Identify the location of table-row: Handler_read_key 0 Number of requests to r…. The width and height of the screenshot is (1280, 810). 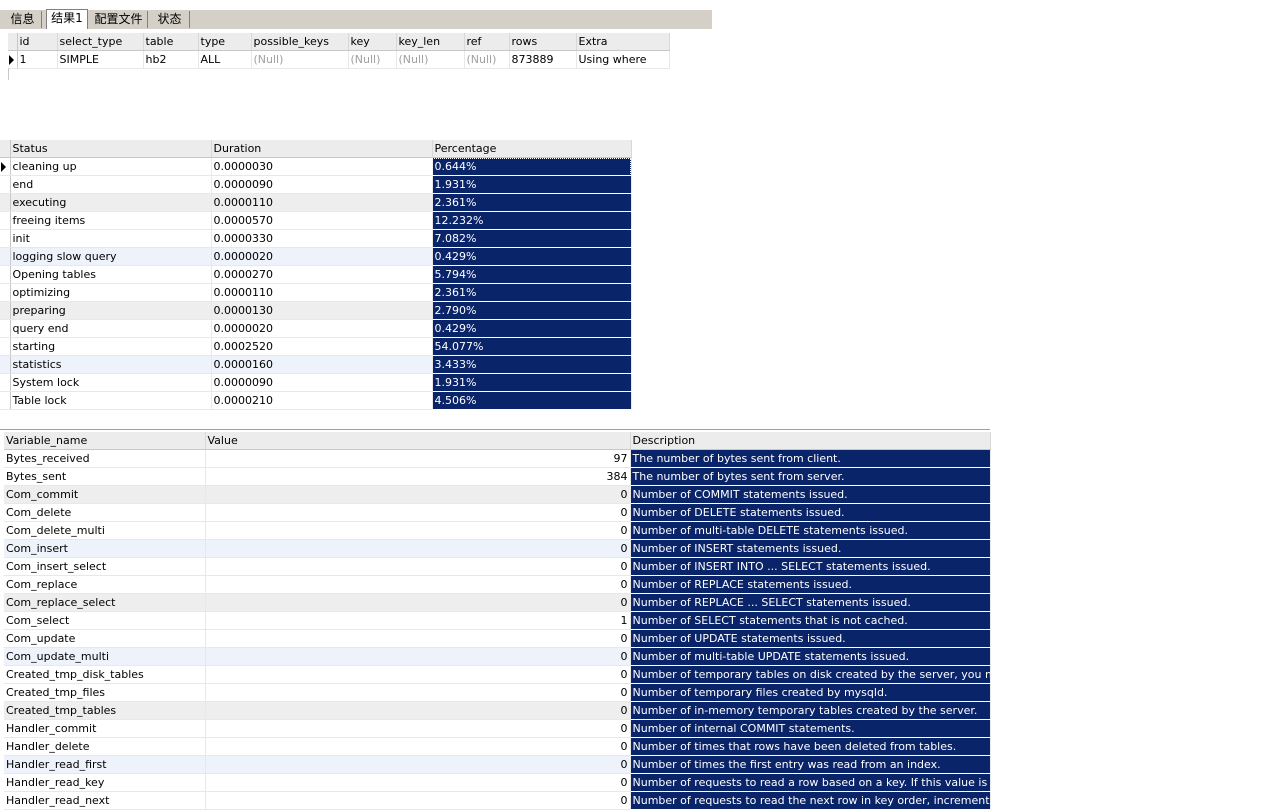
(497, 782).